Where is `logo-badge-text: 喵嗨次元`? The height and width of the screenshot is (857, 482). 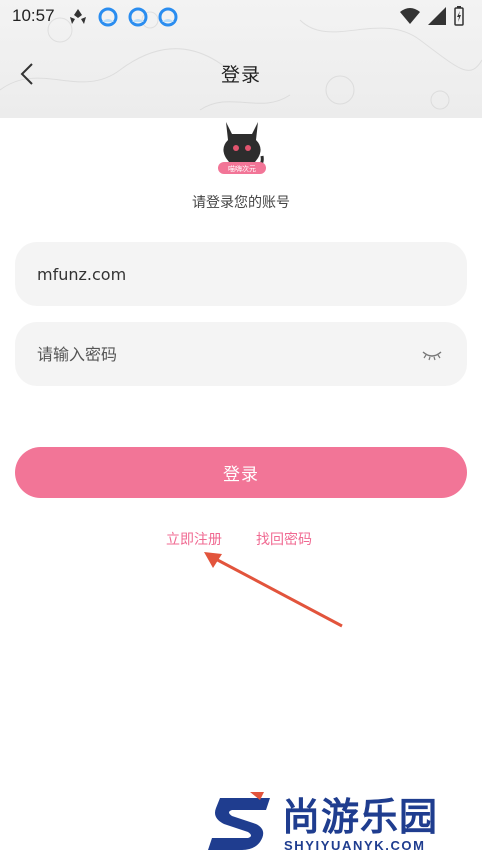 logo-badge-text: 喵嗨次元 is located at coordinates (242, 168).